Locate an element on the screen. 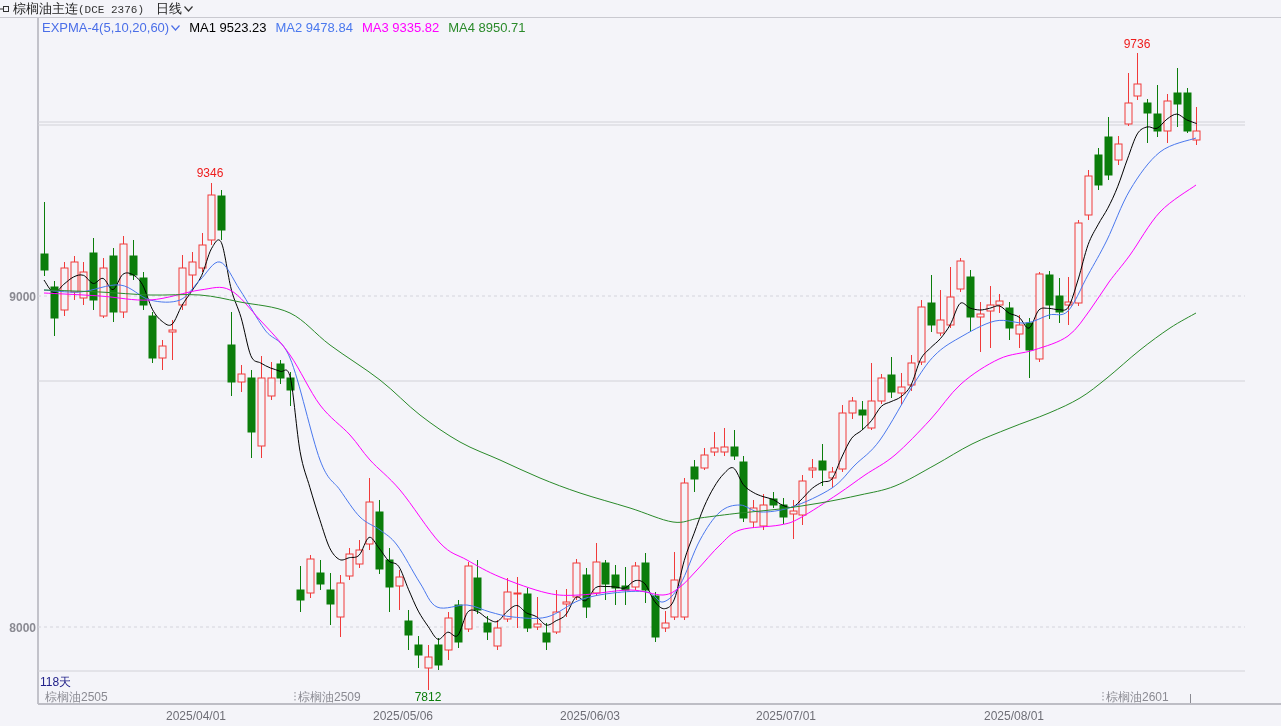 Image resolution: width=1281 pixels, height=726 pixels. x-axis-label: 2025/08/01 is located at coordinates (1014, 716).